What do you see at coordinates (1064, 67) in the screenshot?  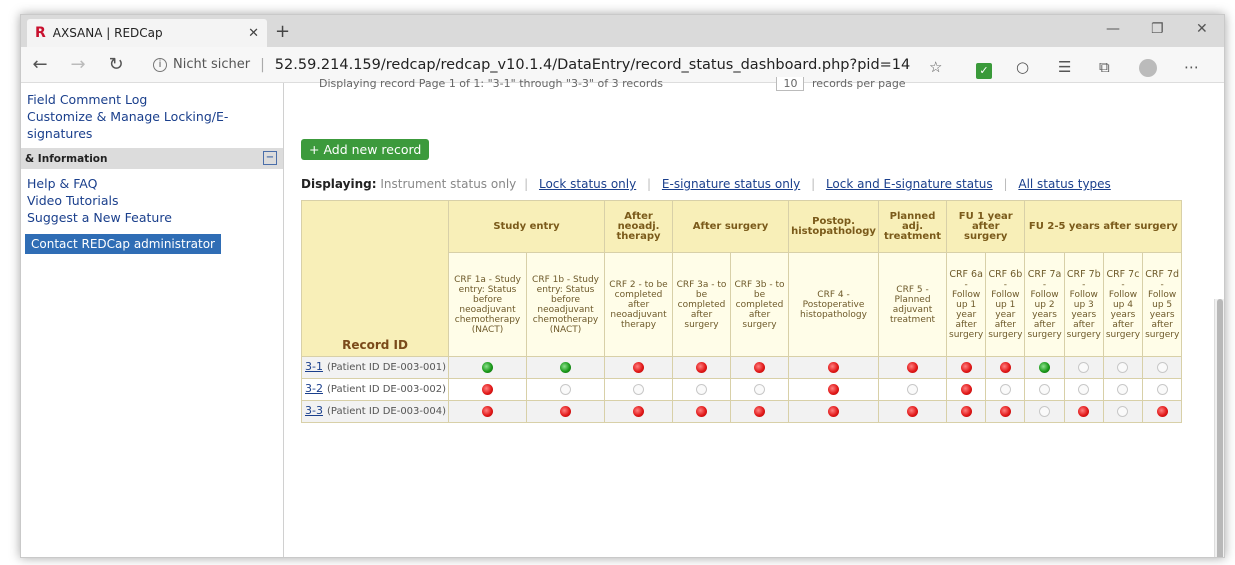 I see `favorites-icon: ☰` at bounding box center [1064, 67].